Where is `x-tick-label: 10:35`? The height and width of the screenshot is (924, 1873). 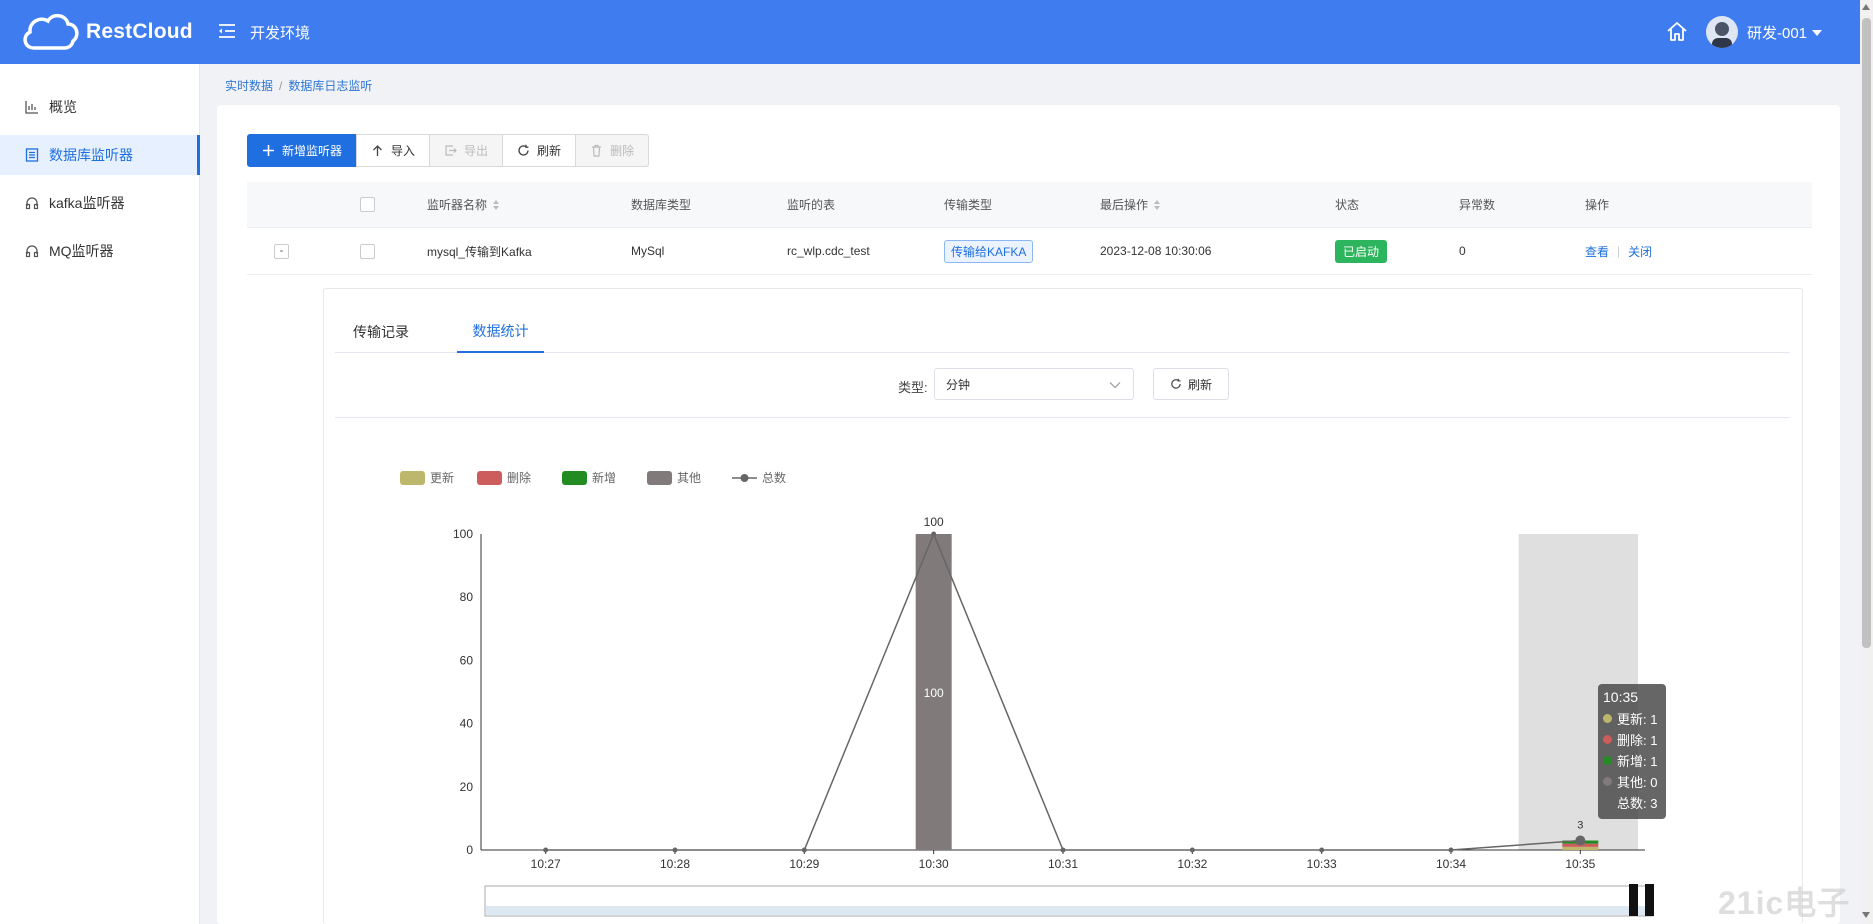 x-tick-label: 10:35 is located at coordinates (1580, 864).